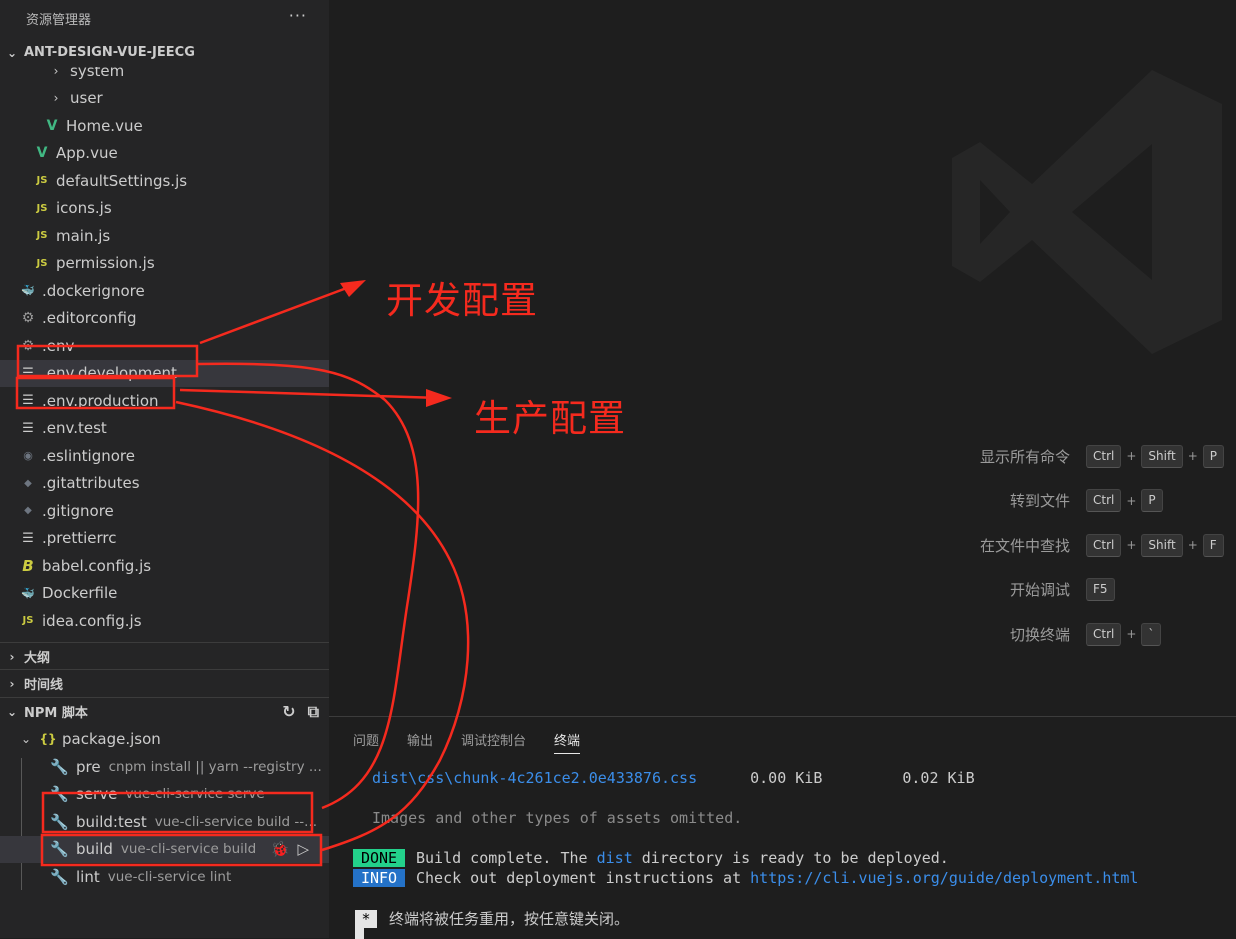  I want to click on dev-config-annotation: 开发配置, so click(462, 300).